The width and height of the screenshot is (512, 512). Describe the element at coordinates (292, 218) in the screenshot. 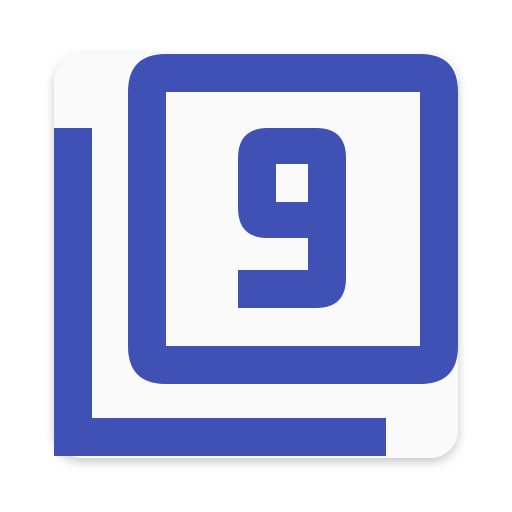

I see `digit-nine-icon` at that location.